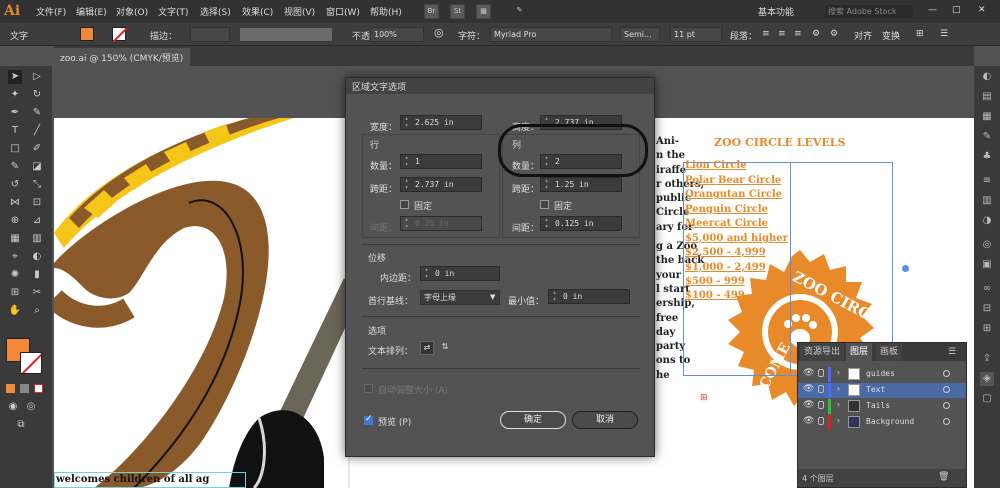  Describe the element at coordinates (882, 422) in the screenshot. I see `layer-row-background: 👁 › Background` at that location.